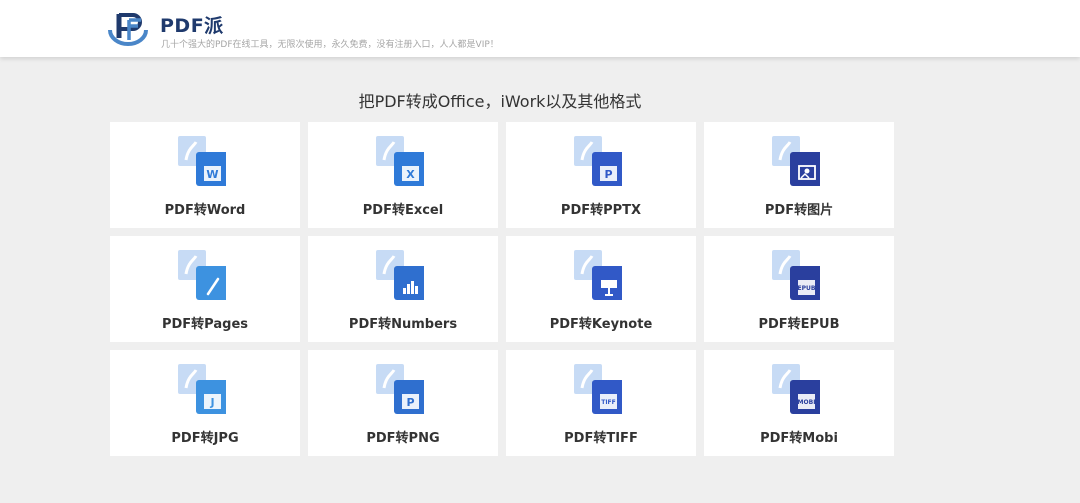 This screenshot has height=503, width=1080. What do you see at coordinates (403, 324) in the screenshot?
I see `tool-card-label: PDF转Numbers` at bounding box center [403, 324].